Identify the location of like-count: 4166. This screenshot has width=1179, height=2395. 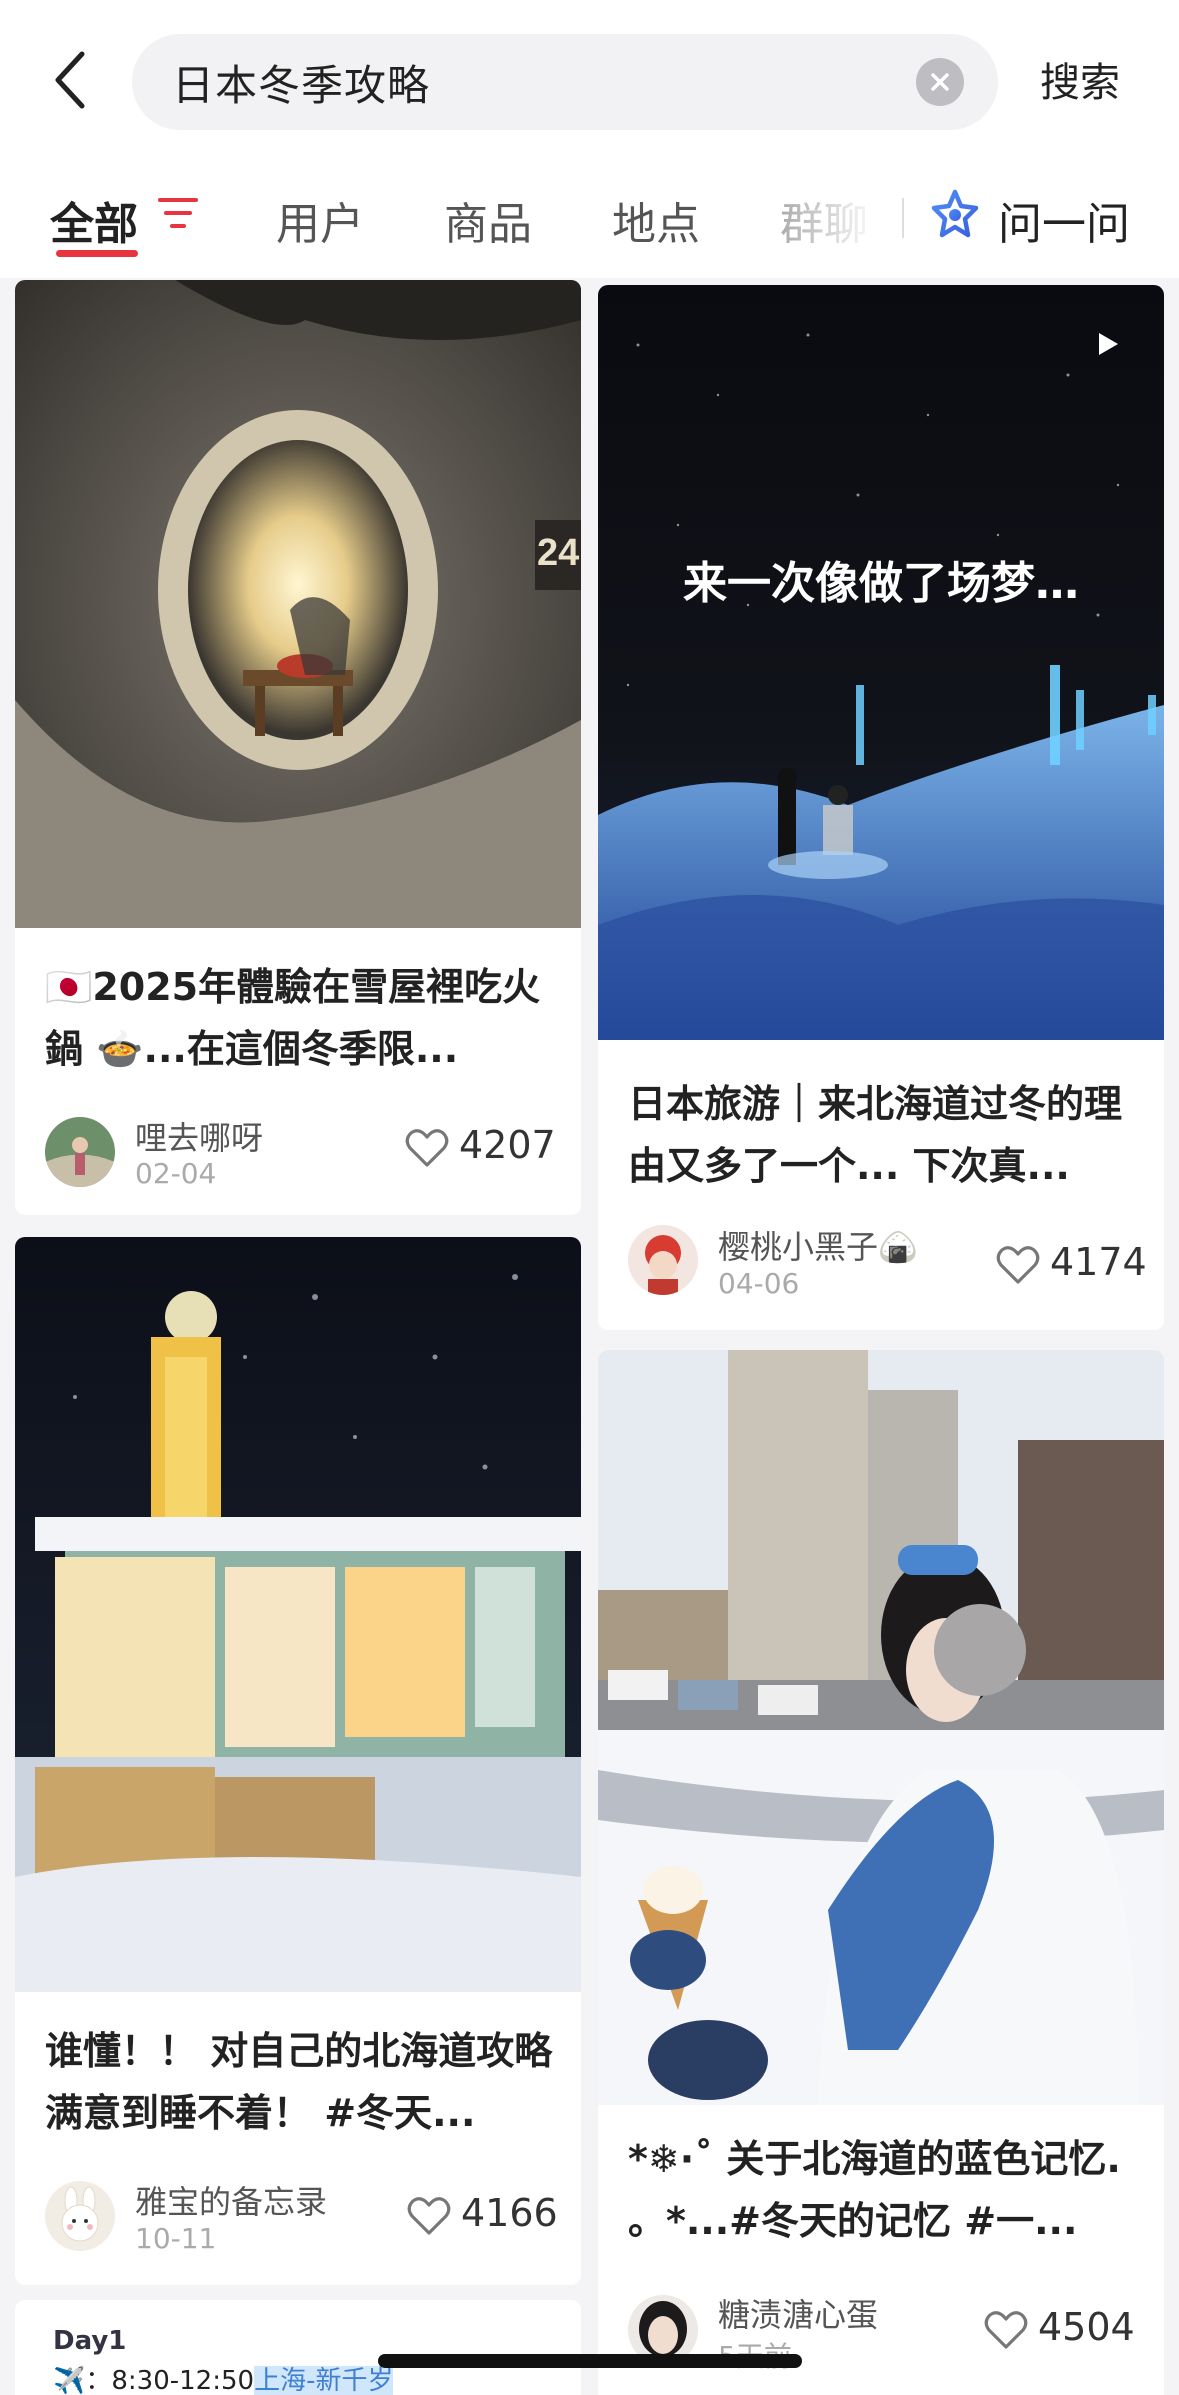
(509, 2213).